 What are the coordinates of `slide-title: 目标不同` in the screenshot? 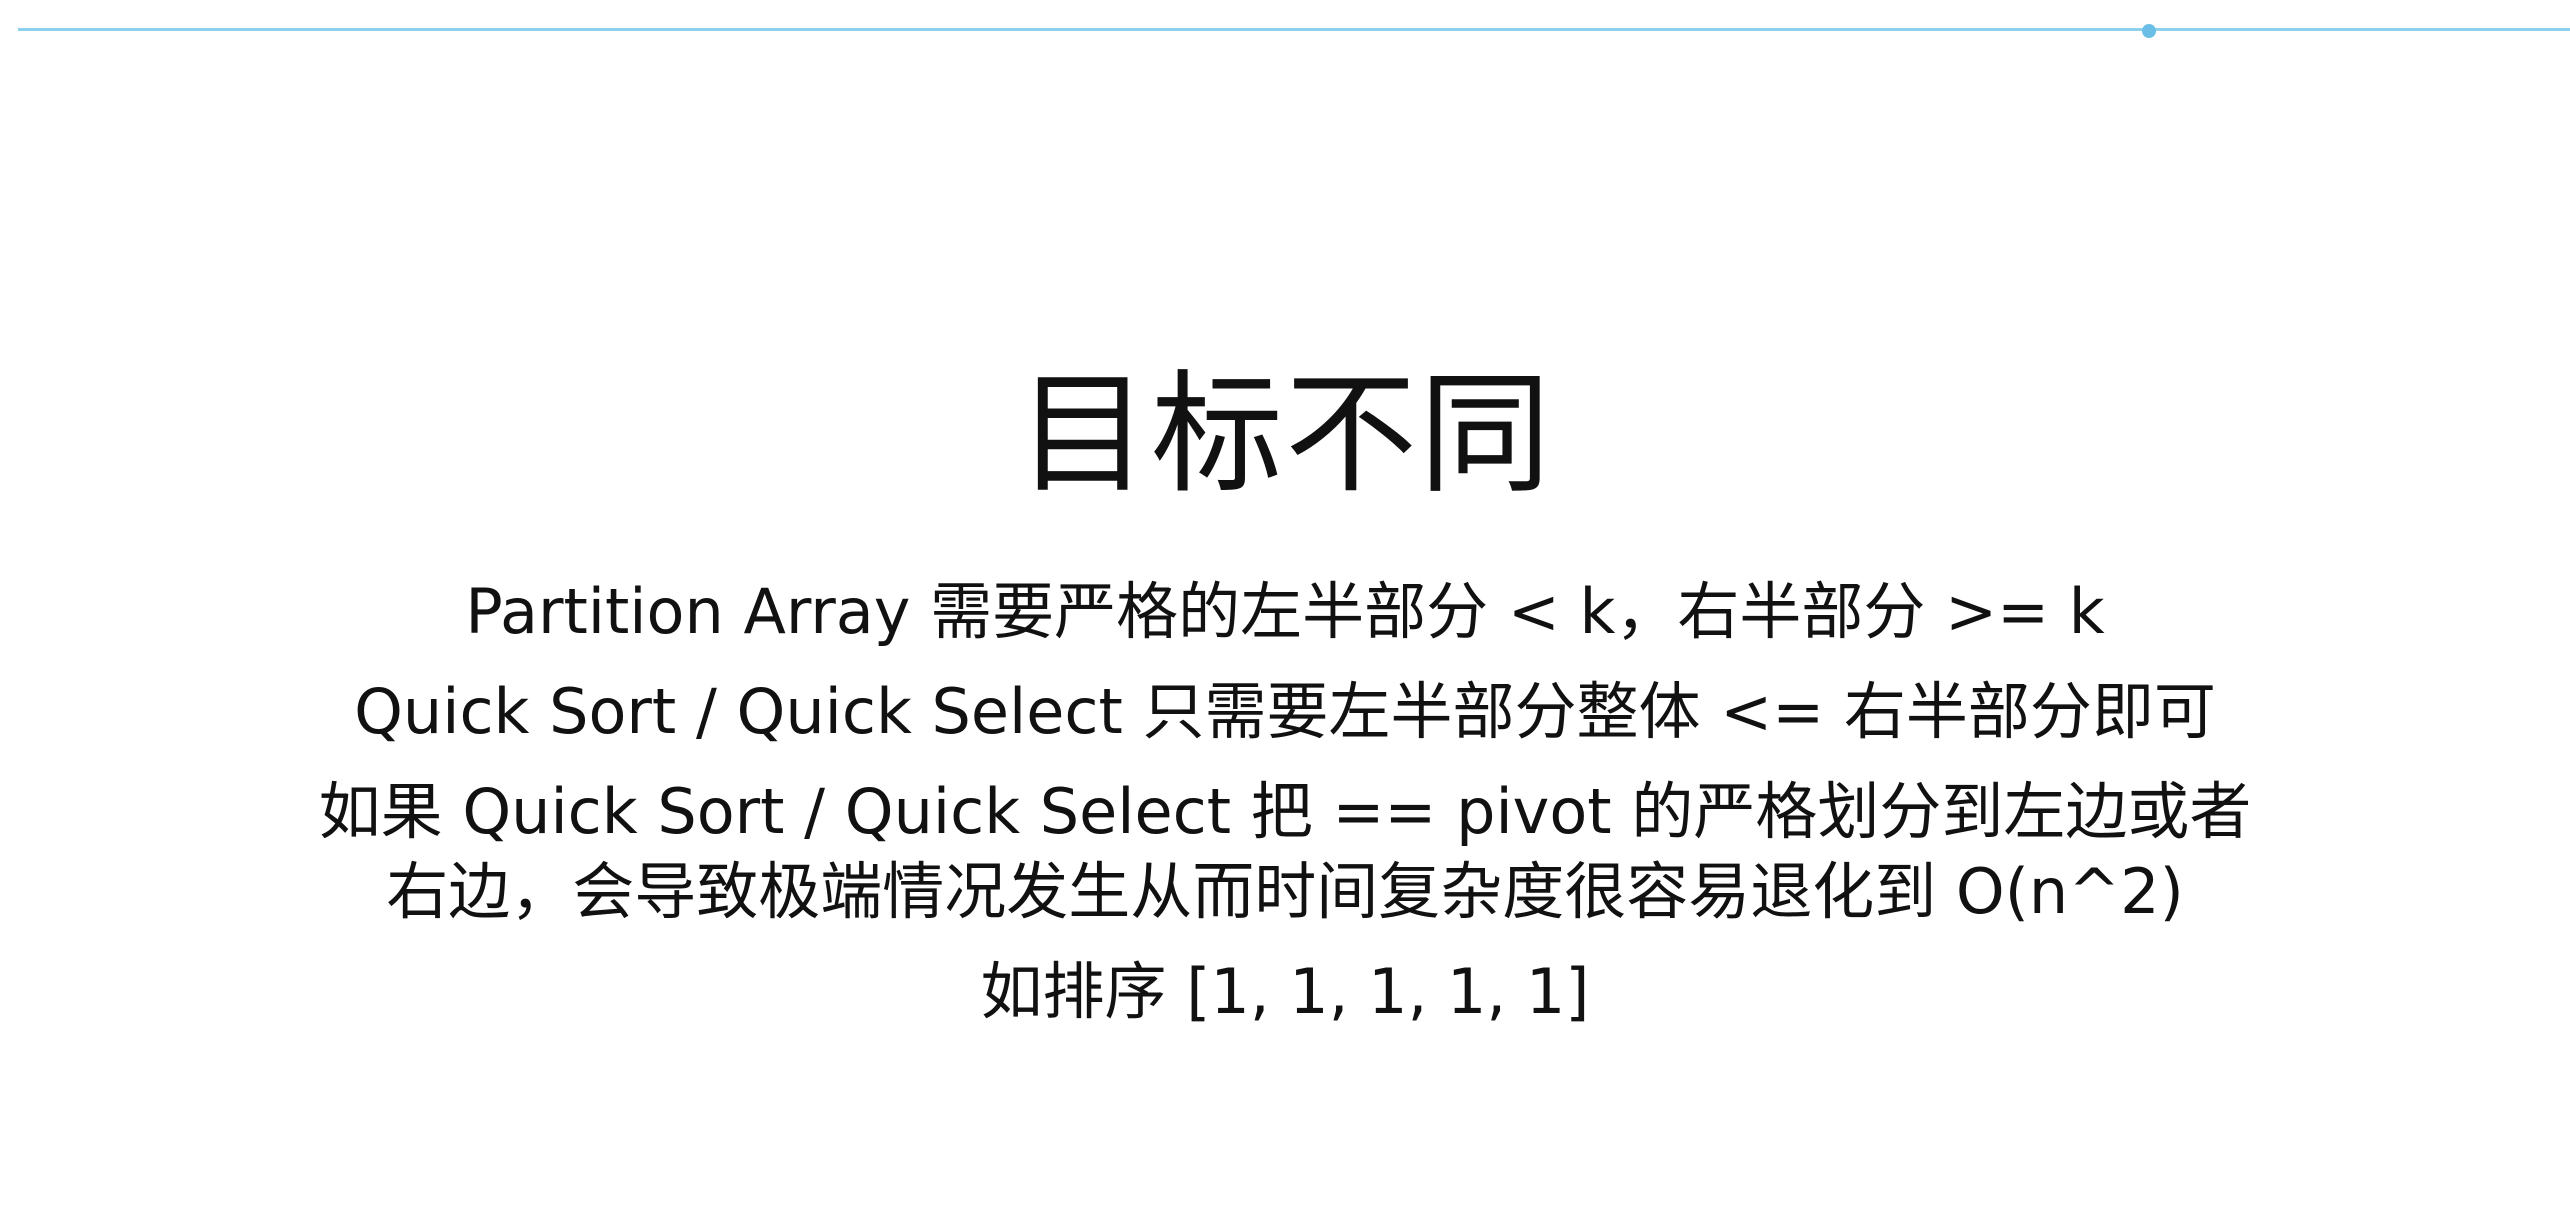 It's located at (1285, 435).